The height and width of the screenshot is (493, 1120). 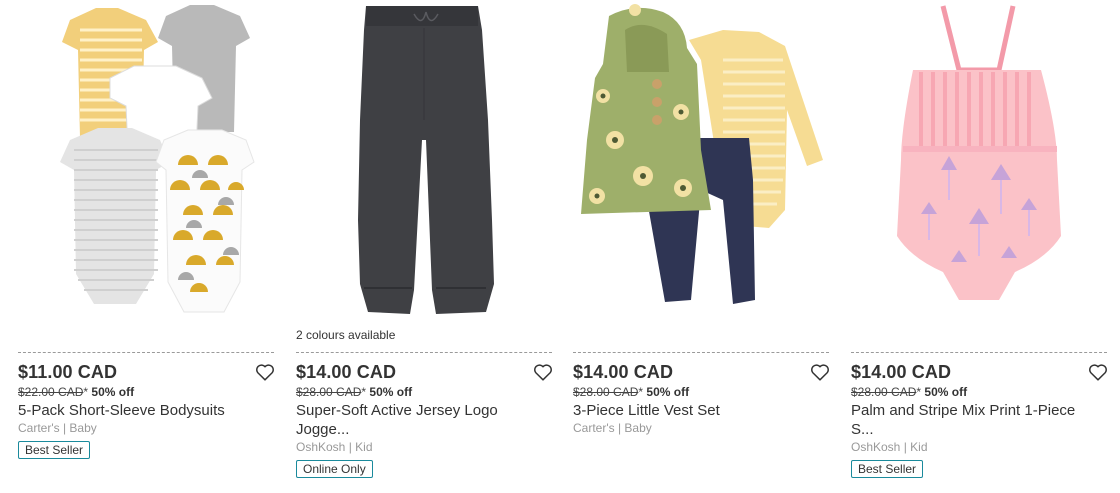 I want to click on jogger-illustration, so click(x=426, y=160).